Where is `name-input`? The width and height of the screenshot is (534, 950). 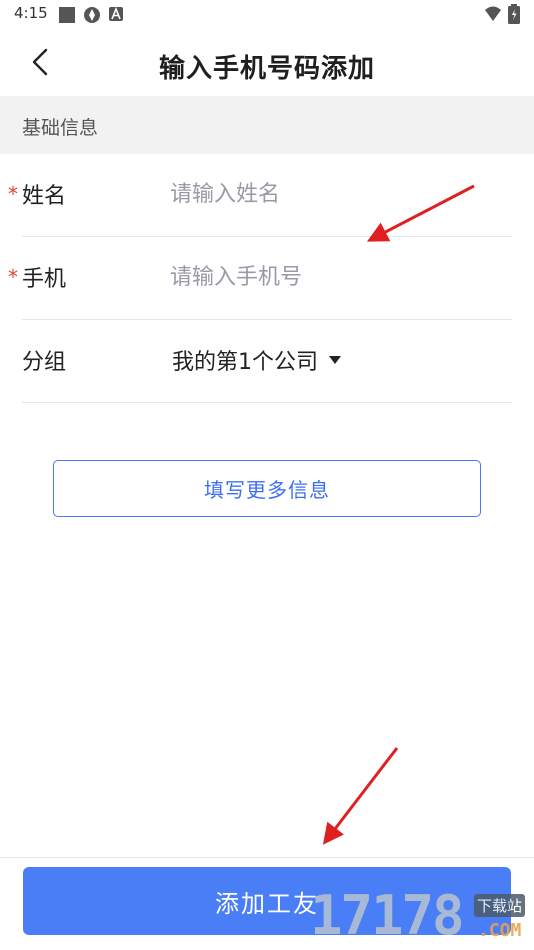
name-input is located at coordinates (330, 194).